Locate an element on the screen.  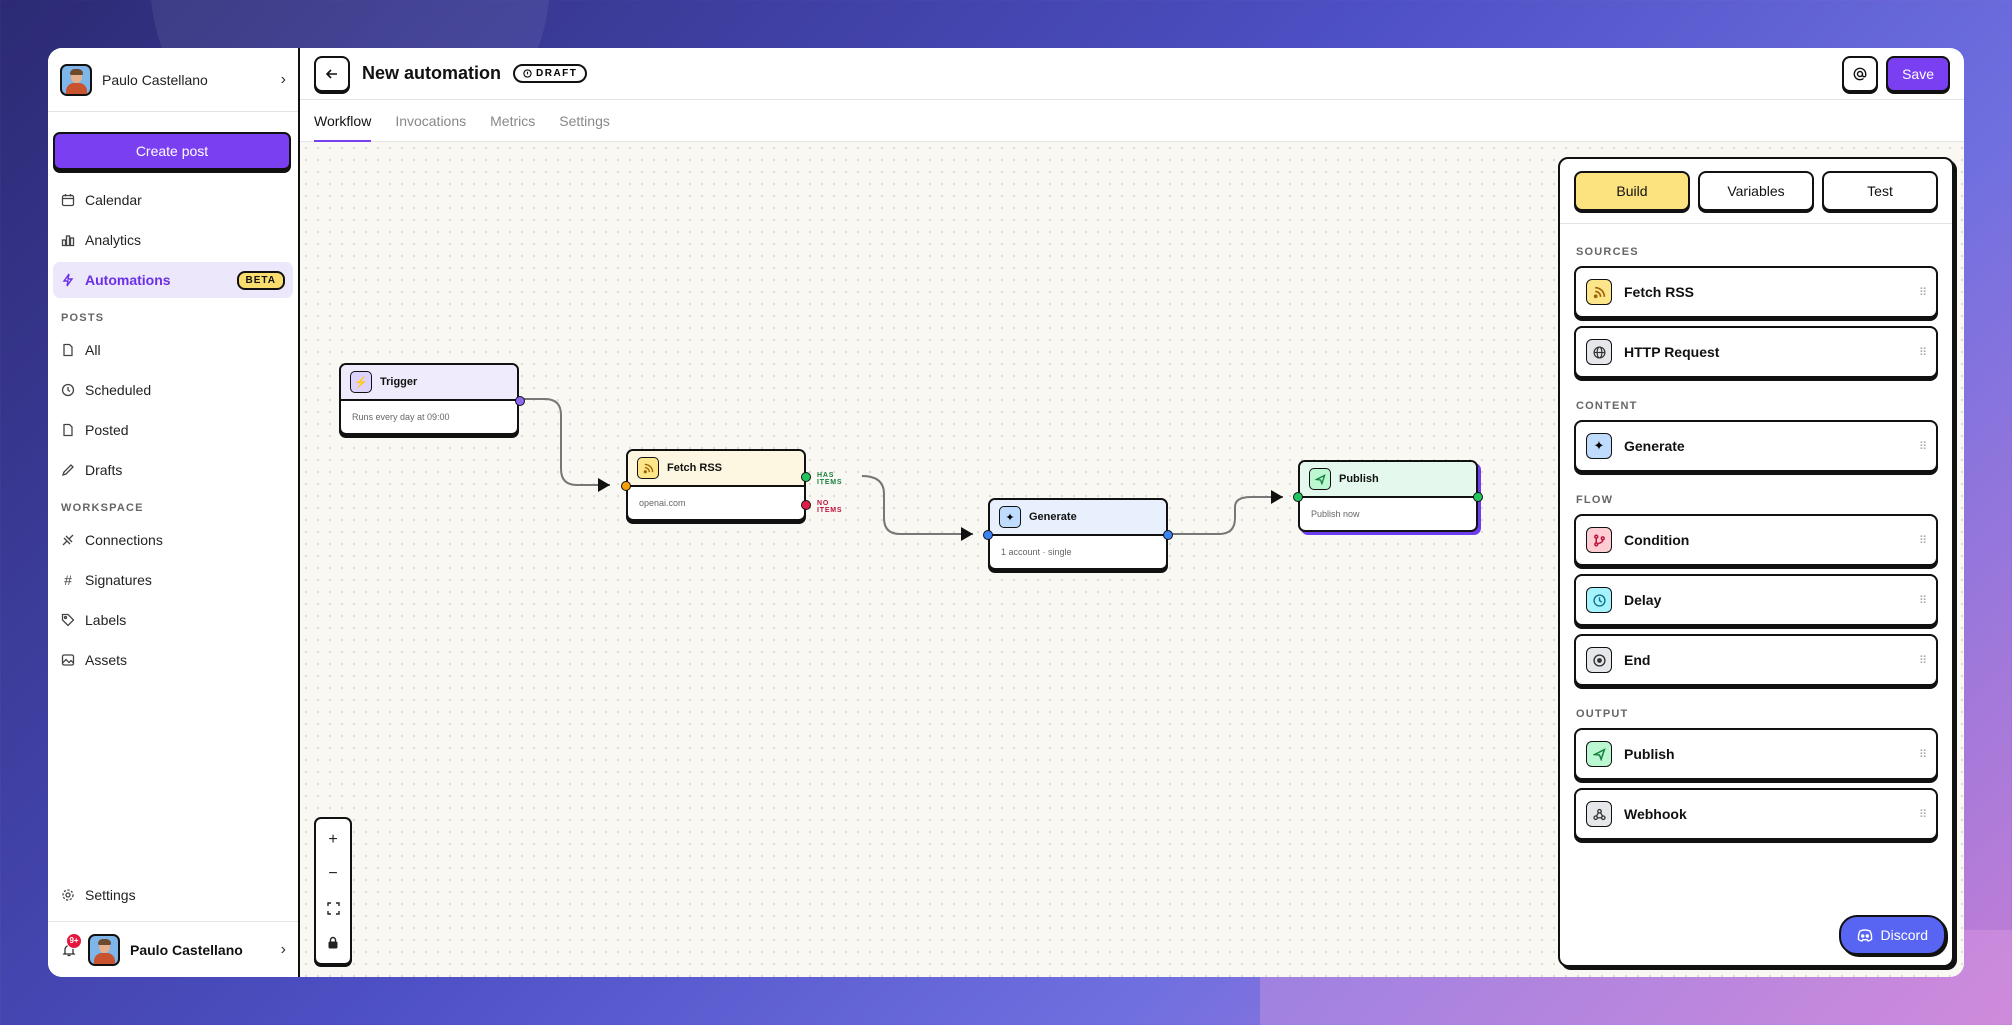
library-item-fetch-rss: Fetch RSS ⠿ is located at coordinates (1756, 292).